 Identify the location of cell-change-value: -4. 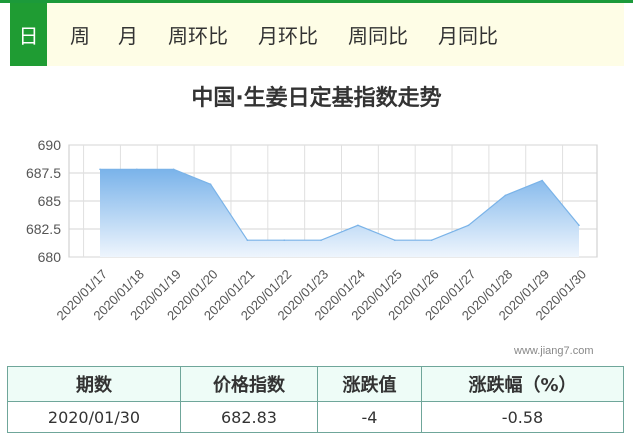
(369, 417).